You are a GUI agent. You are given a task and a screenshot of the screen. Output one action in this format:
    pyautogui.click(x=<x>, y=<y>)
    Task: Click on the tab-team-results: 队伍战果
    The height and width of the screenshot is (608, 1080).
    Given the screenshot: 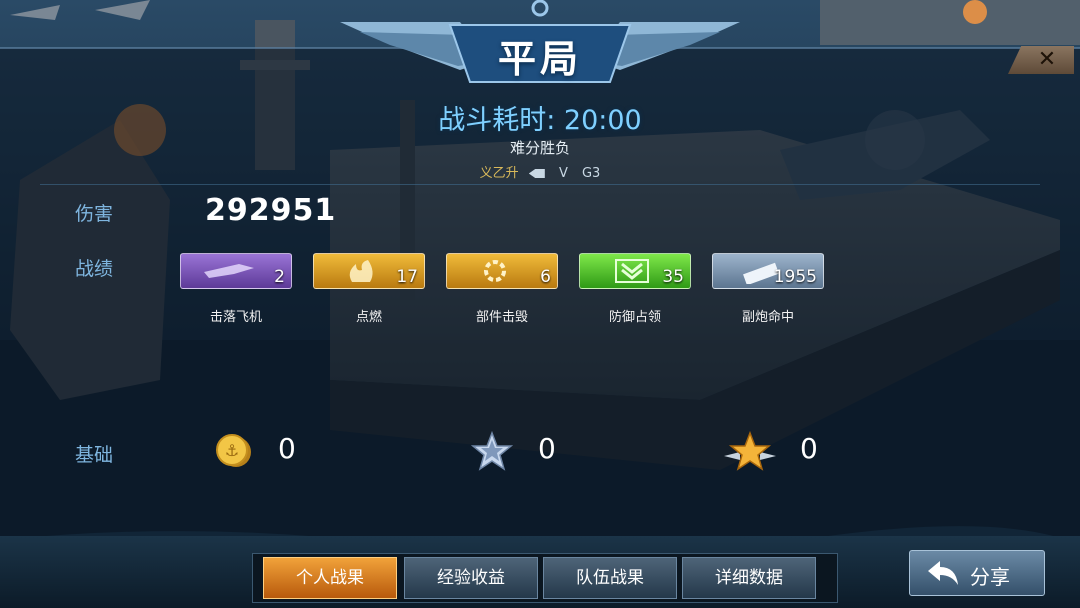 What is the action you would take?
    pyautogui.click(x=610, y=578)
    